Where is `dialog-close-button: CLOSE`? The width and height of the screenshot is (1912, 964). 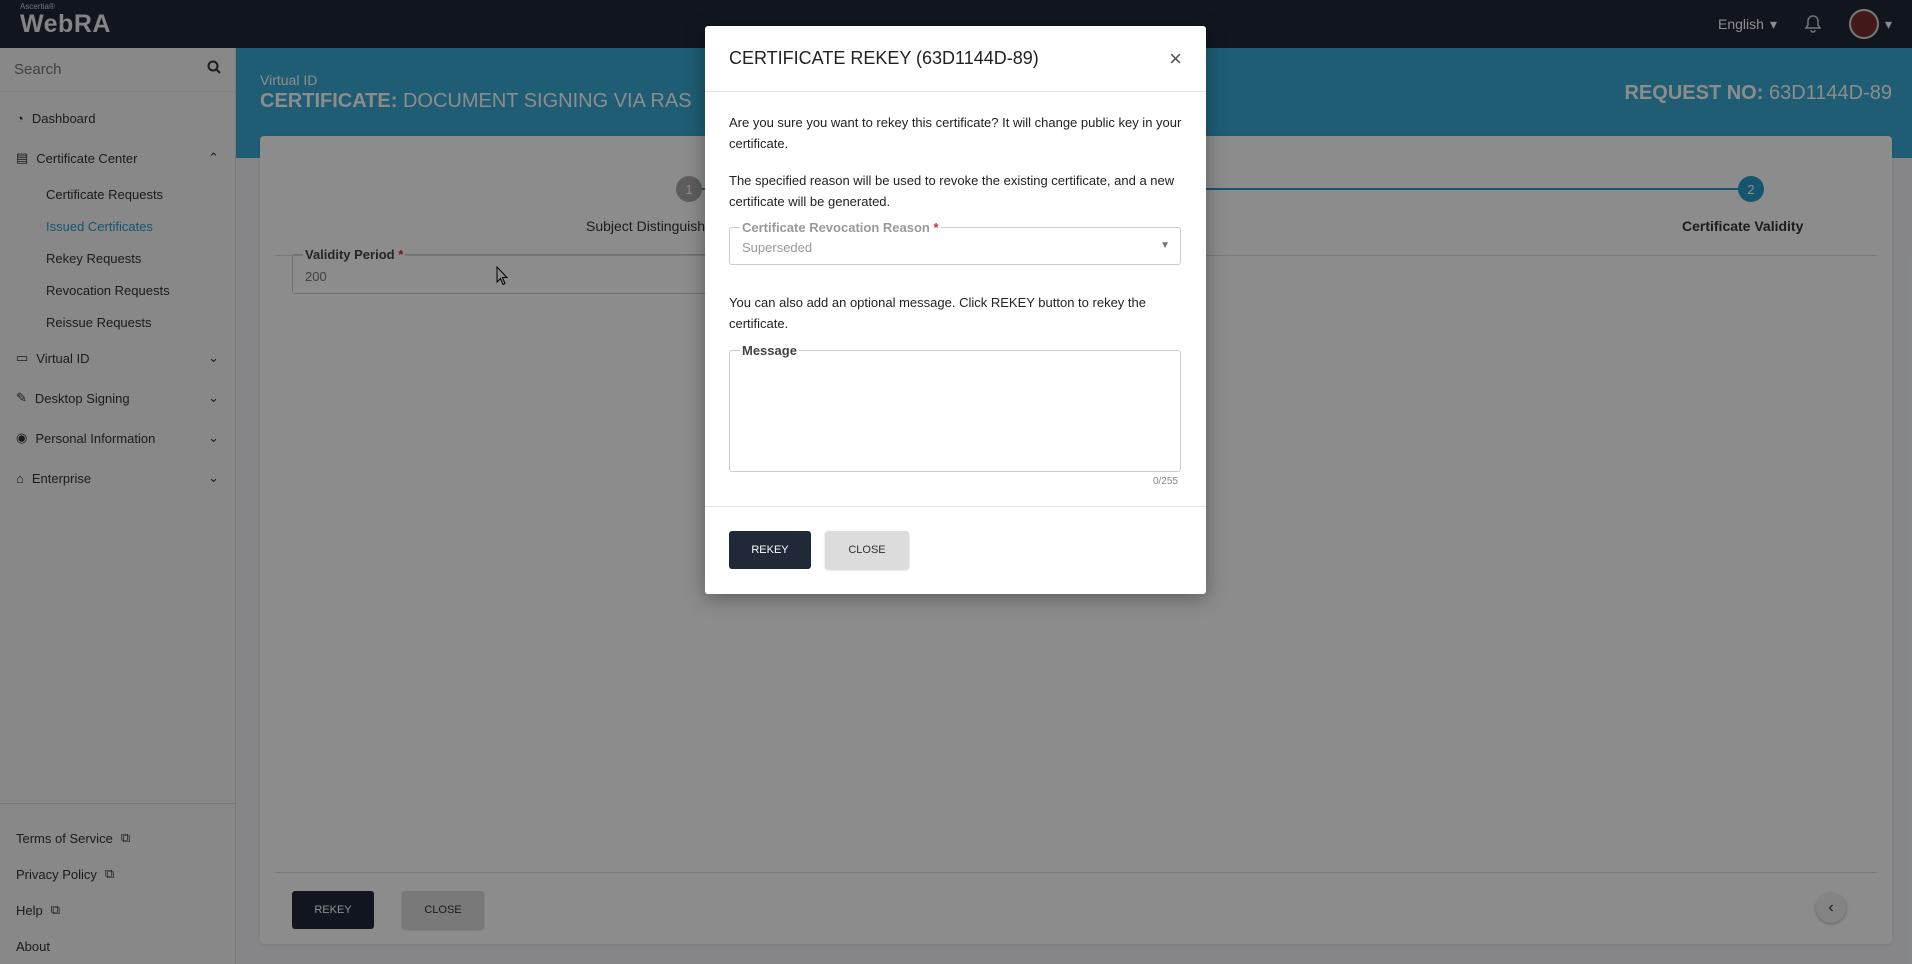 dialog-close-button: CLOSE is located at coordinates (867, 550).